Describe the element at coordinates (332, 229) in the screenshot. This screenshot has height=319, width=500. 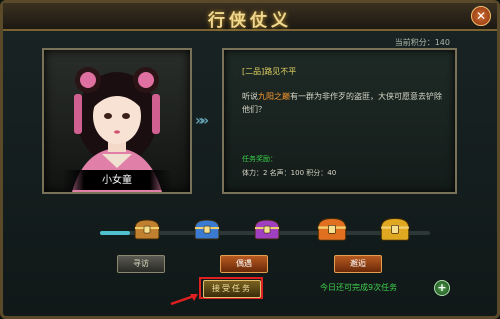
I see `chest-orange-icon` at that location.